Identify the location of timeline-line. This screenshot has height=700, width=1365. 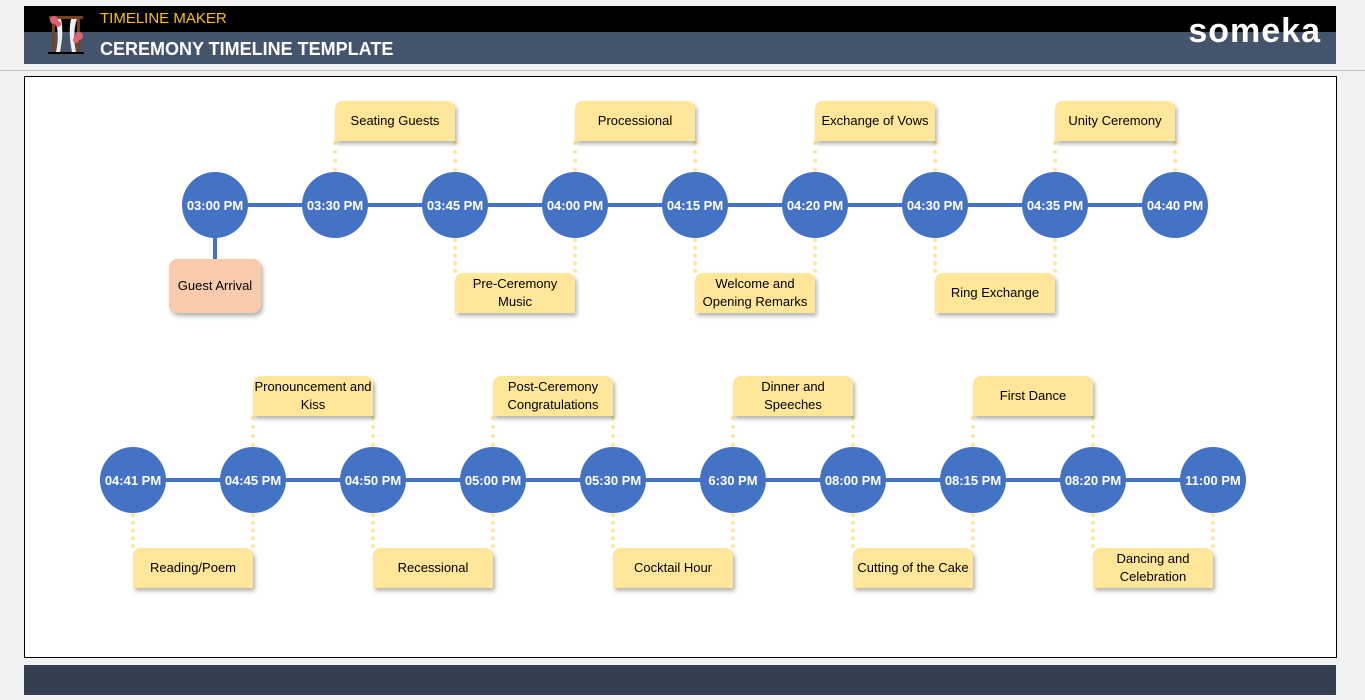
(673, 480).